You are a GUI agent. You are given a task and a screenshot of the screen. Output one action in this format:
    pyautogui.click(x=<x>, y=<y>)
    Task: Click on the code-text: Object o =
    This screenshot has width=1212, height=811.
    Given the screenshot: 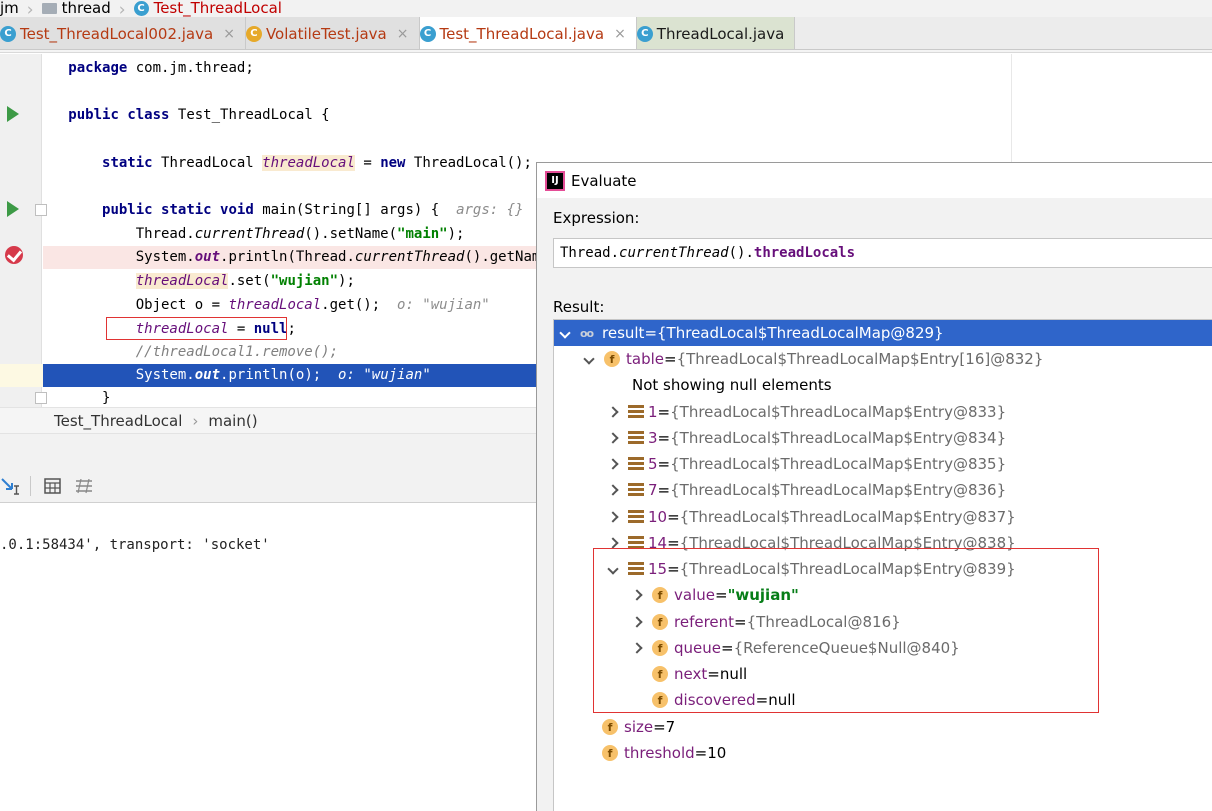 What is the action you would take?
    pyautogui.click(x=182, y=305)
    